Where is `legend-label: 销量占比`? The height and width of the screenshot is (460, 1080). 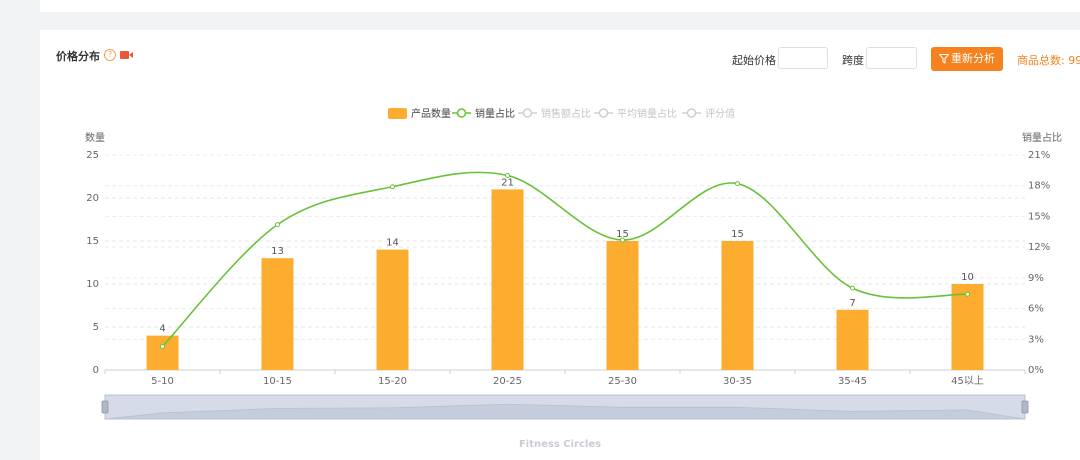 legend-label: 销量占比 is located at coordinates (495, 113).